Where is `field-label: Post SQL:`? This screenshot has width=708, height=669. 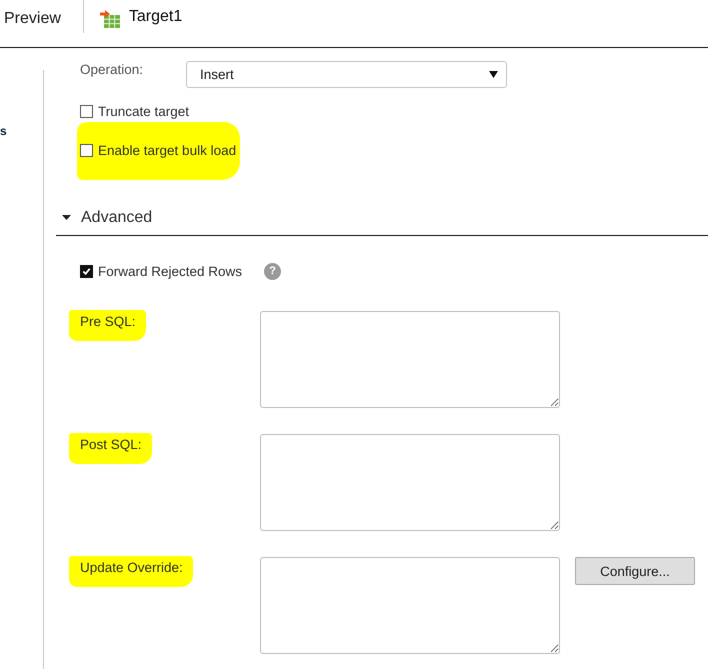 field-label: Post SQL: is located at coordinates (111, 444).